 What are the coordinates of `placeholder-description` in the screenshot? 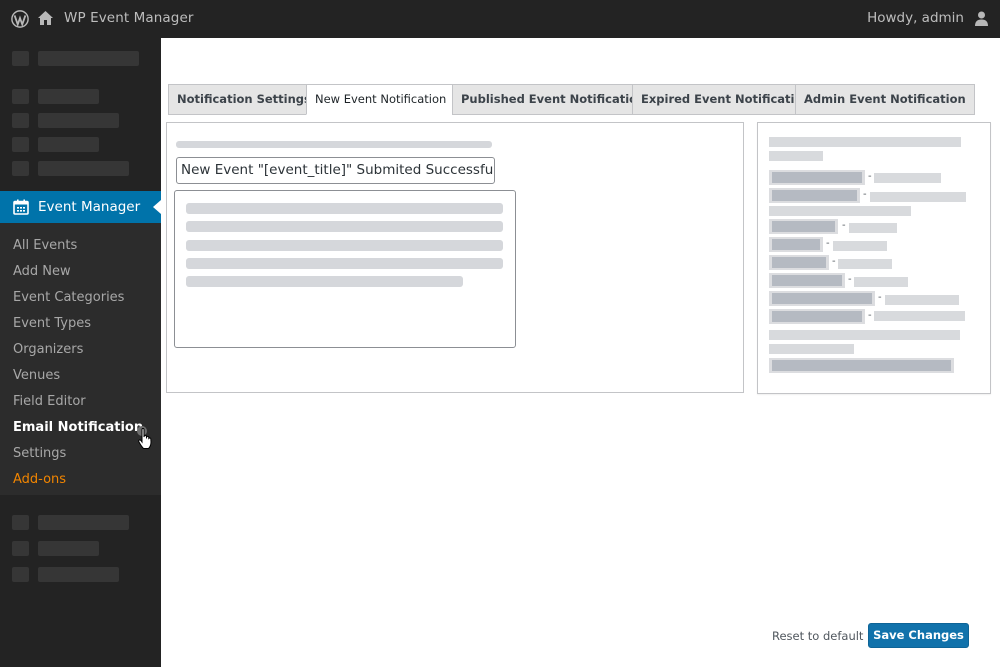 It's located at (334, 144).